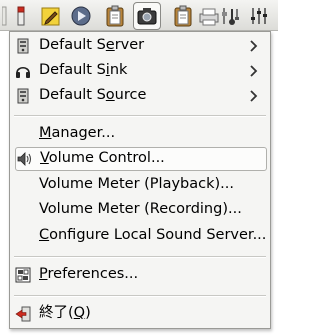 This screenshot has height=335, width=320. I want to click on screenshot-icon, so click(147, 16).